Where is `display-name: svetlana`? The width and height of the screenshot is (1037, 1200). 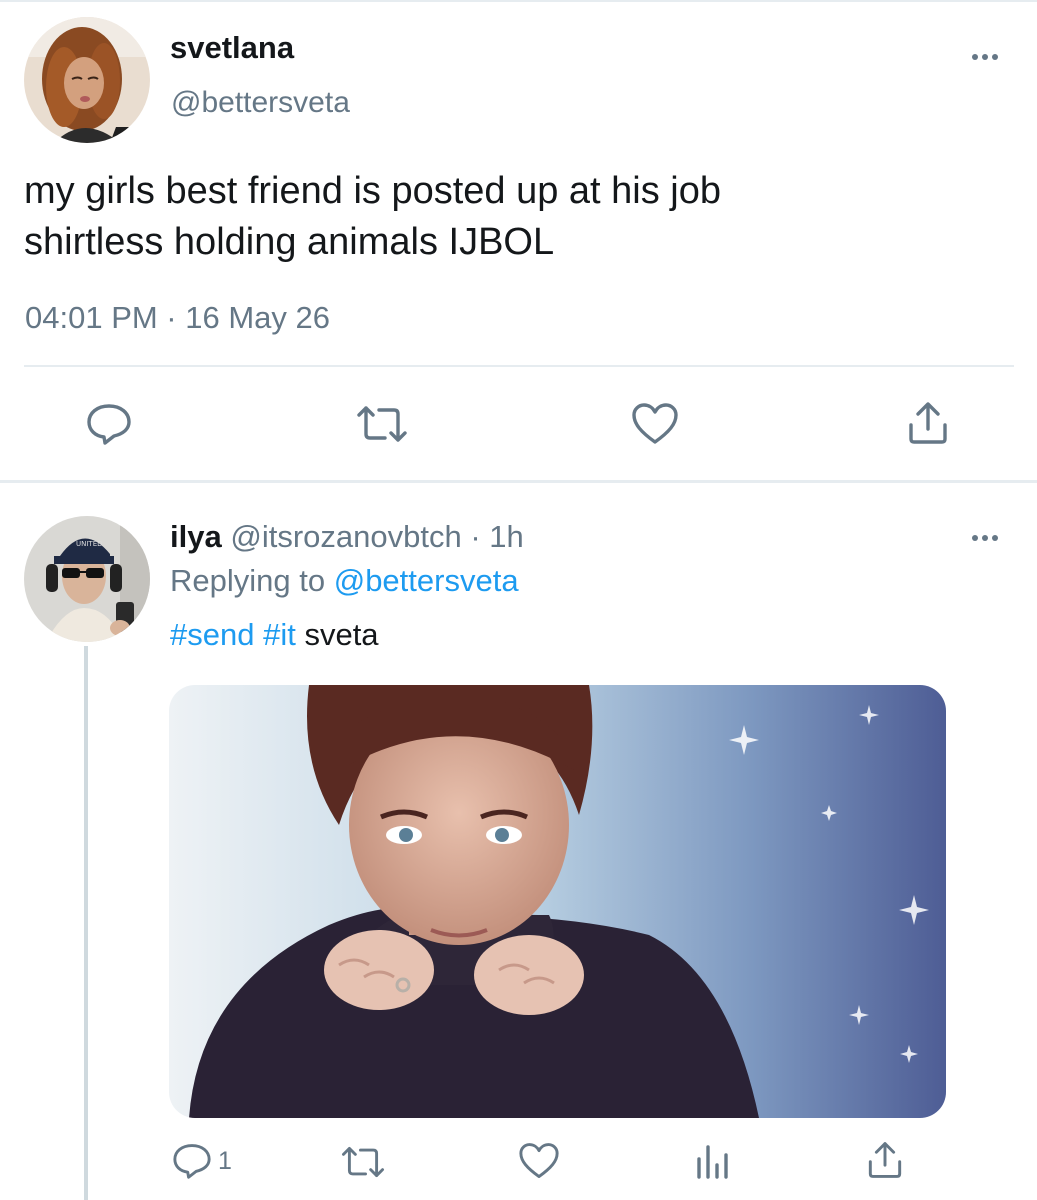 display-name: svetlana is located at coordinates (232, 48).